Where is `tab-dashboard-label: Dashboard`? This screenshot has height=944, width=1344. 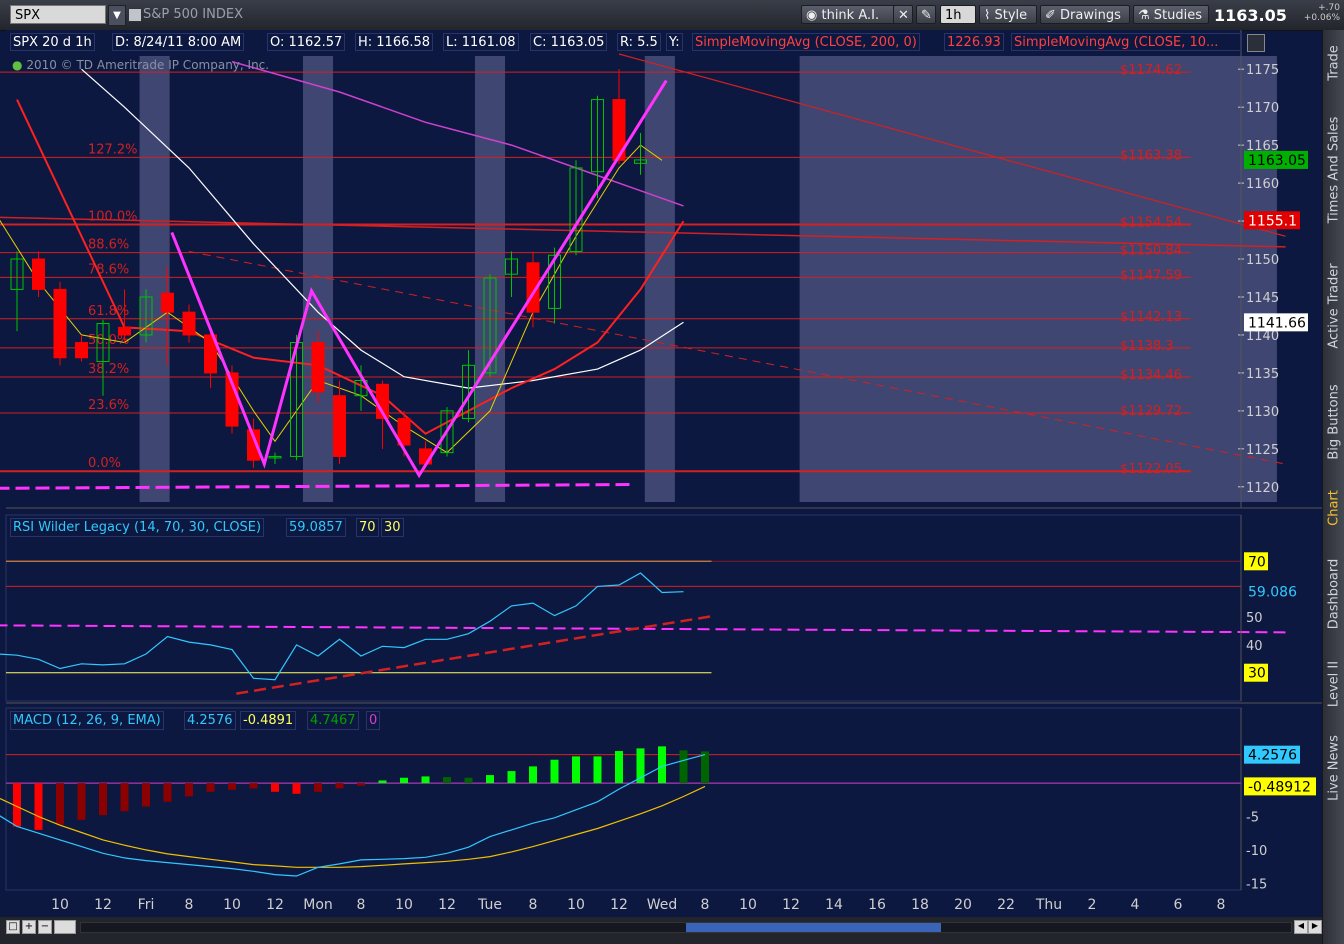 tab-dashboard-label: Dashboard is located at coordinates (1333, 594).